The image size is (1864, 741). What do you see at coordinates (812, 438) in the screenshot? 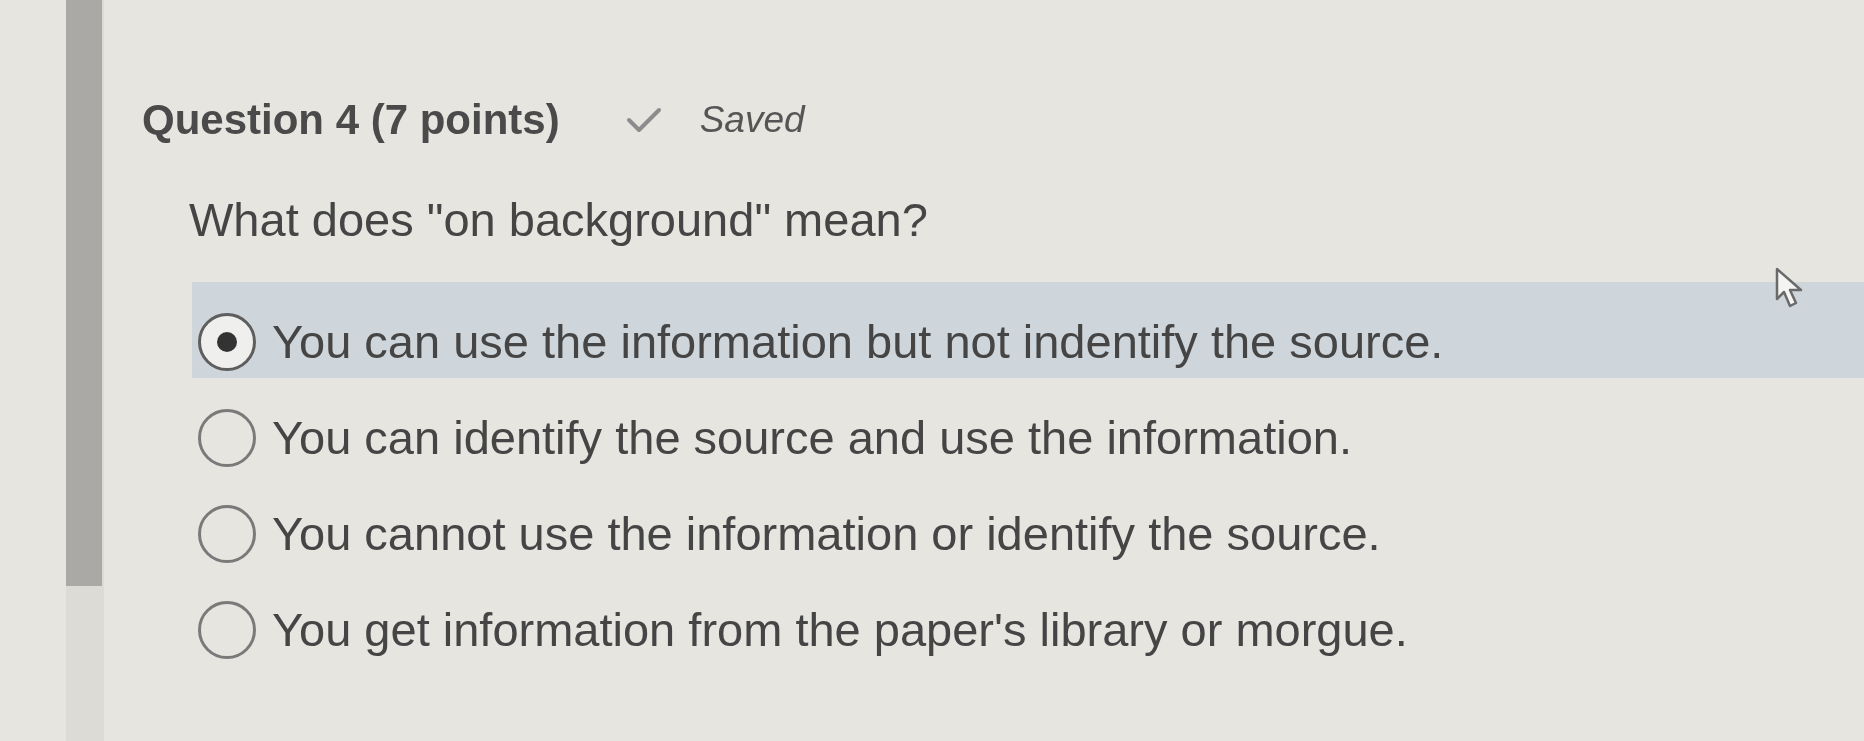
I see `answer-text: You can identify the source and use the information.` at bounding box center [812, 438].